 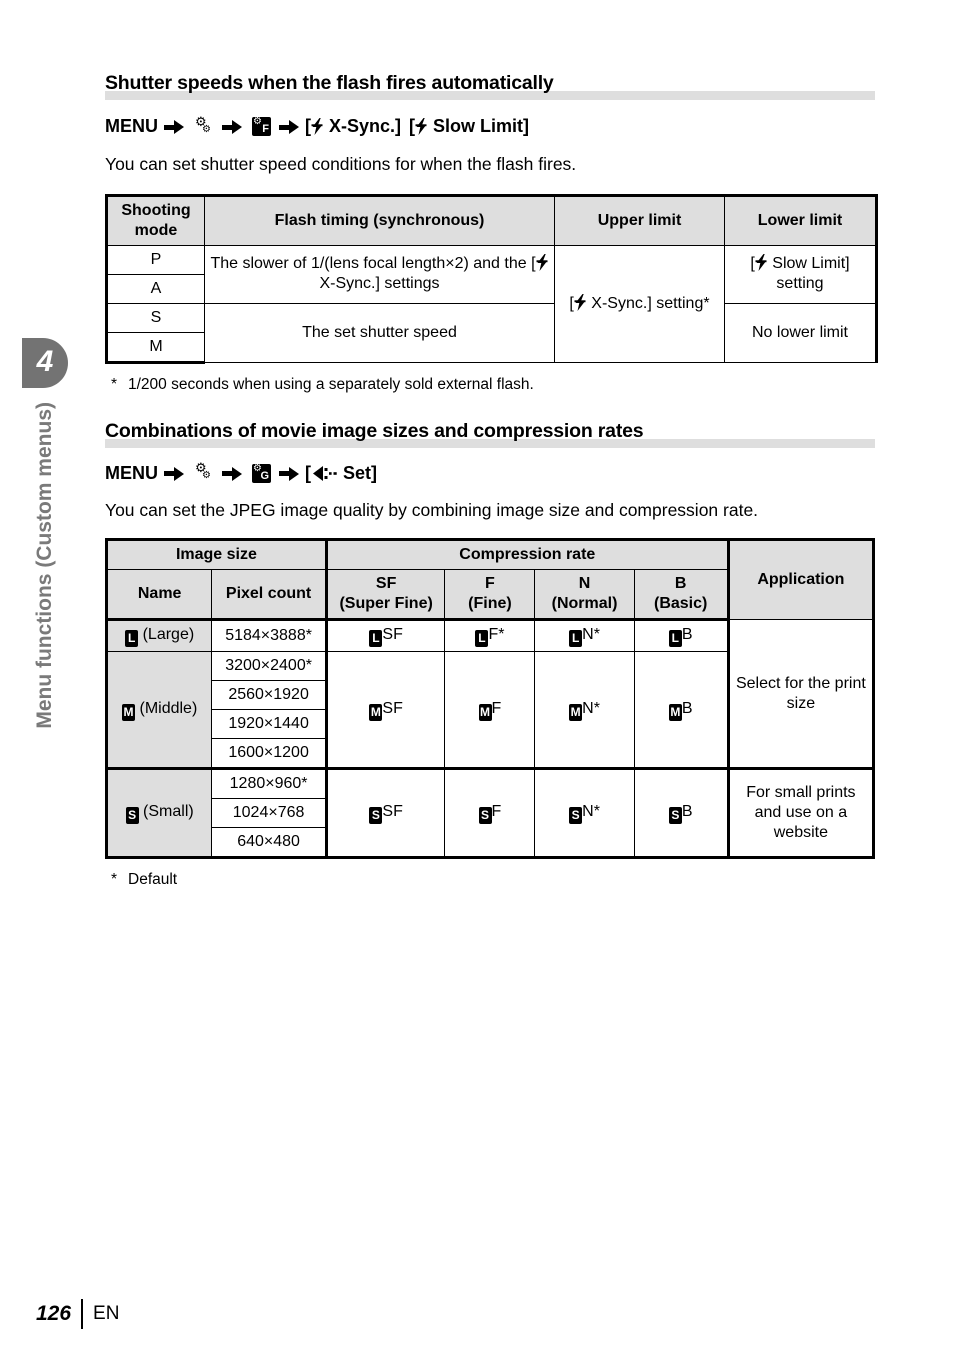 What do you see at coordinates (325, 473) in the screenshot?
I see `image-quality-icon` at bounding box center [325, 473].